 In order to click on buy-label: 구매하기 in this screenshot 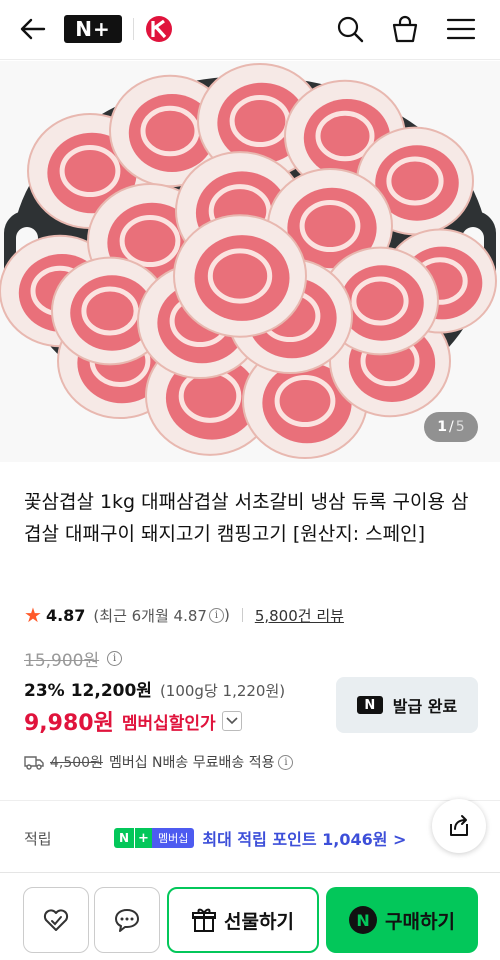, I will do `click(420, 921)`.